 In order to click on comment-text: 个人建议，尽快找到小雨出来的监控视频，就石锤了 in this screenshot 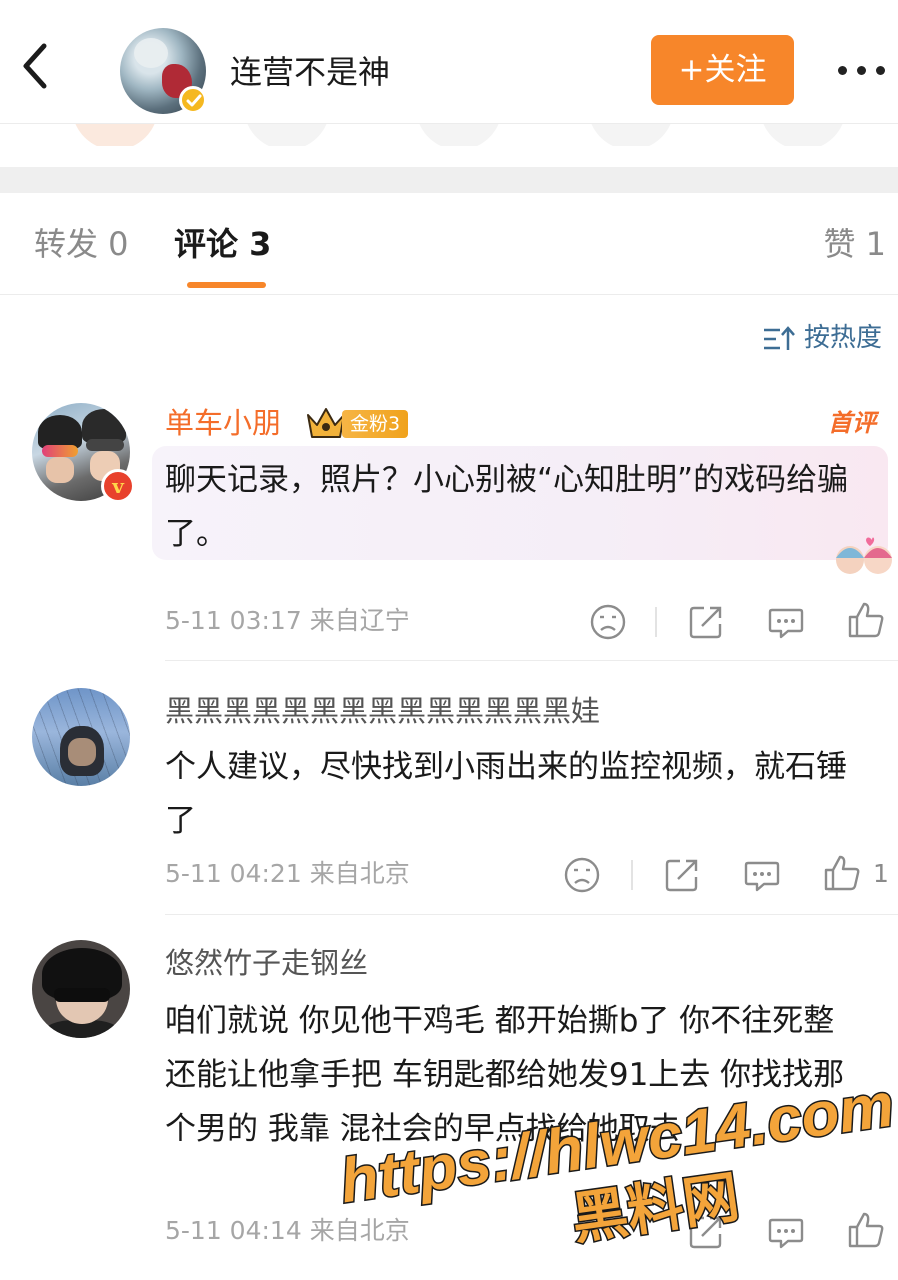, I will do `click(517, 794)`.